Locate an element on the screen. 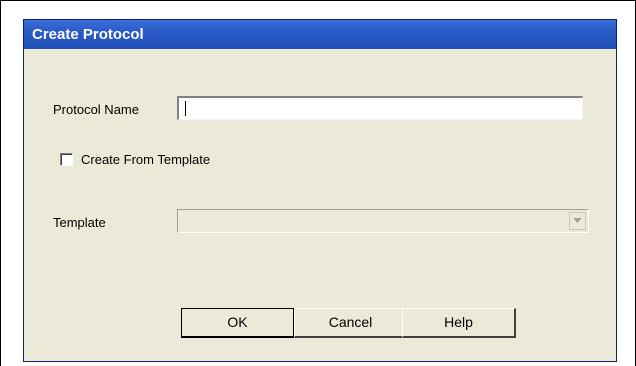 The height and width of the screenshot is (366, 636). cancel-button: Cancel is located at coordinates (351, 323).